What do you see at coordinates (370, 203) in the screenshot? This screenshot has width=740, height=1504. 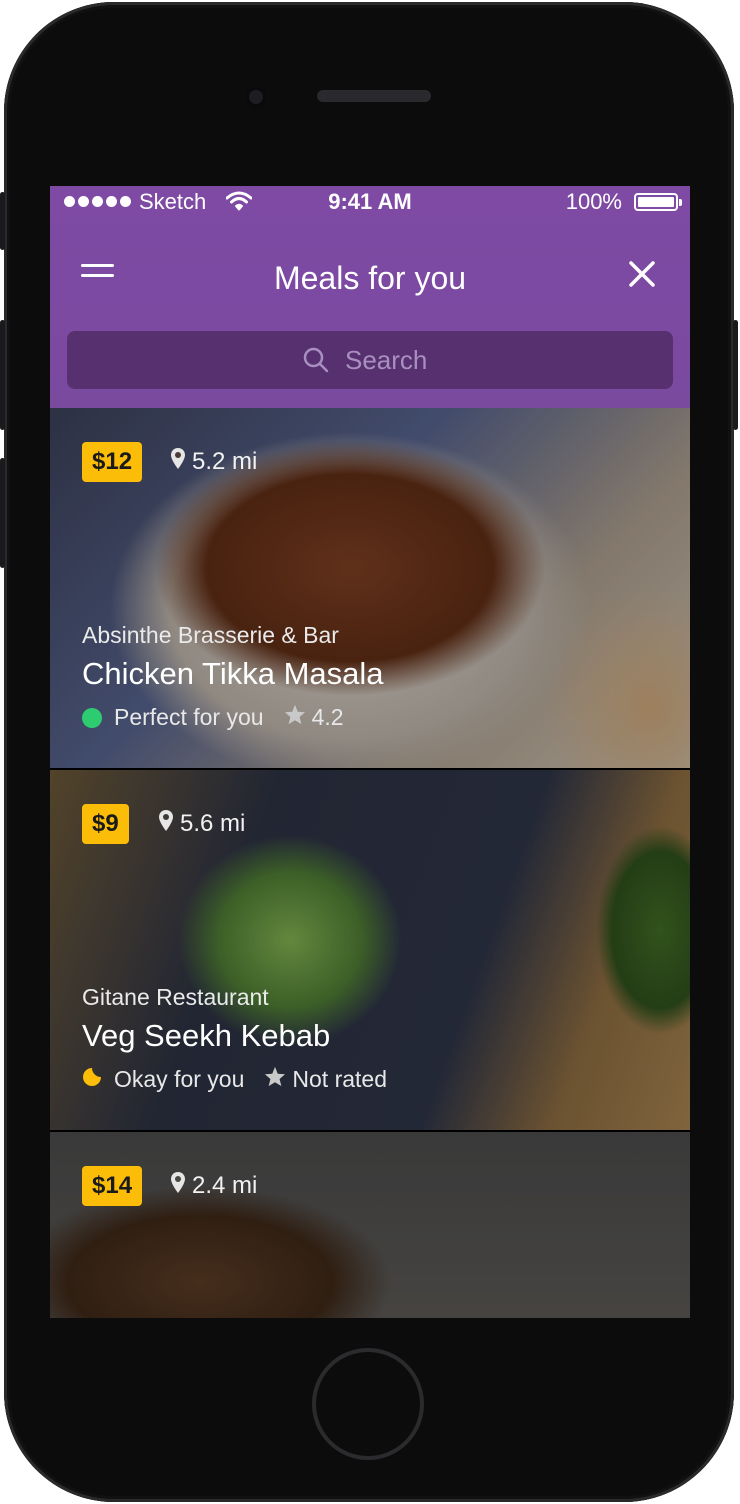 I see `status-bar: Sketch 9:41 AM 100%` at bounding box center [370, 203].